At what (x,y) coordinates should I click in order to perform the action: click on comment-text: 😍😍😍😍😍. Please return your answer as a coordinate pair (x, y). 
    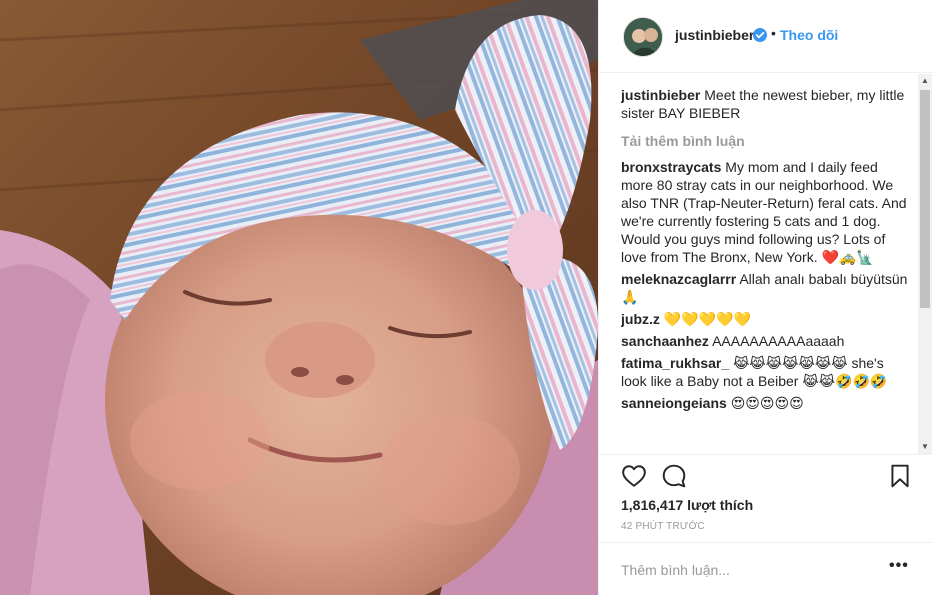
    Looking at the image, I should click on (767, 403).